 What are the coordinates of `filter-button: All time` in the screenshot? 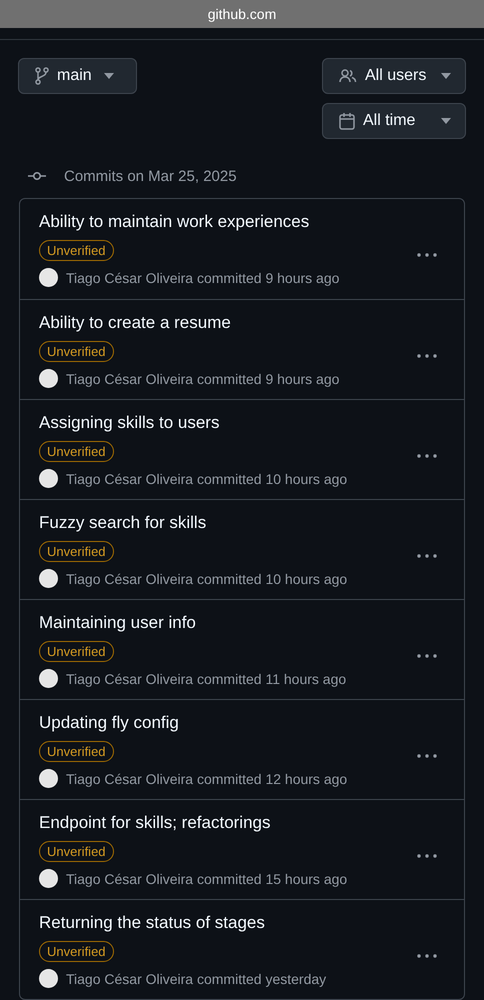 It's located at (394, 121).